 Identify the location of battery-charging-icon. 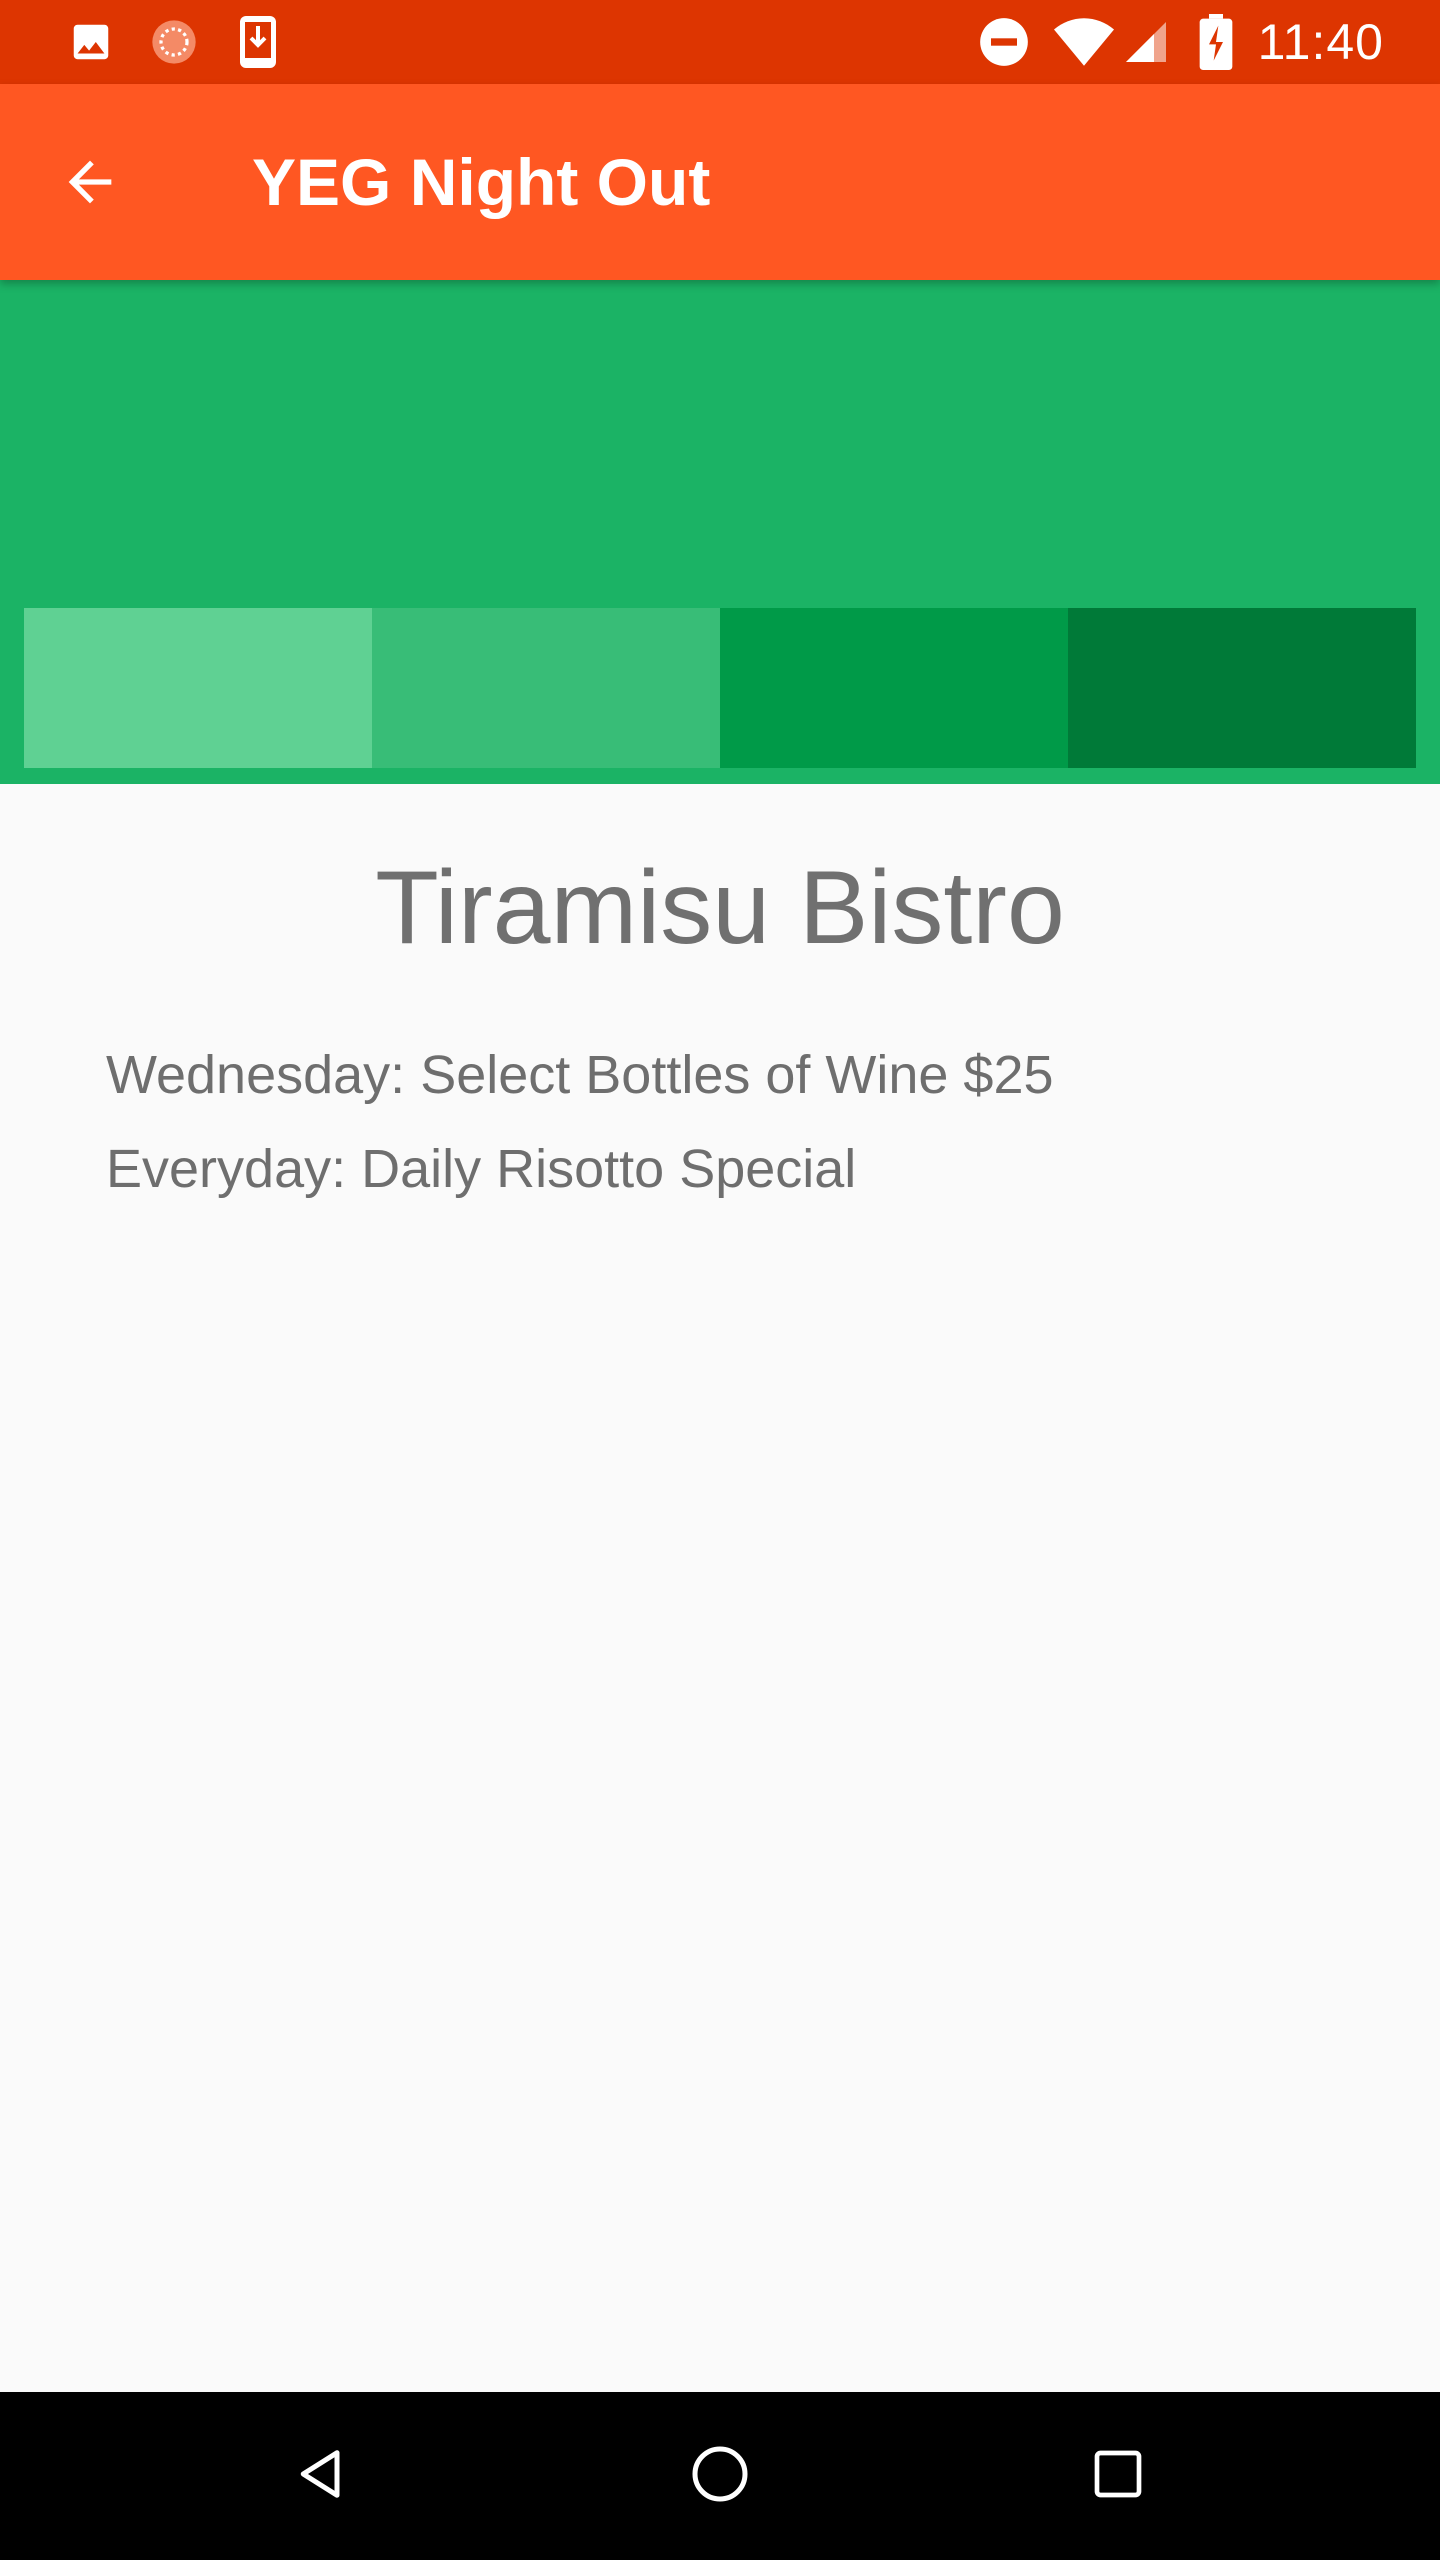
(1216, 42).